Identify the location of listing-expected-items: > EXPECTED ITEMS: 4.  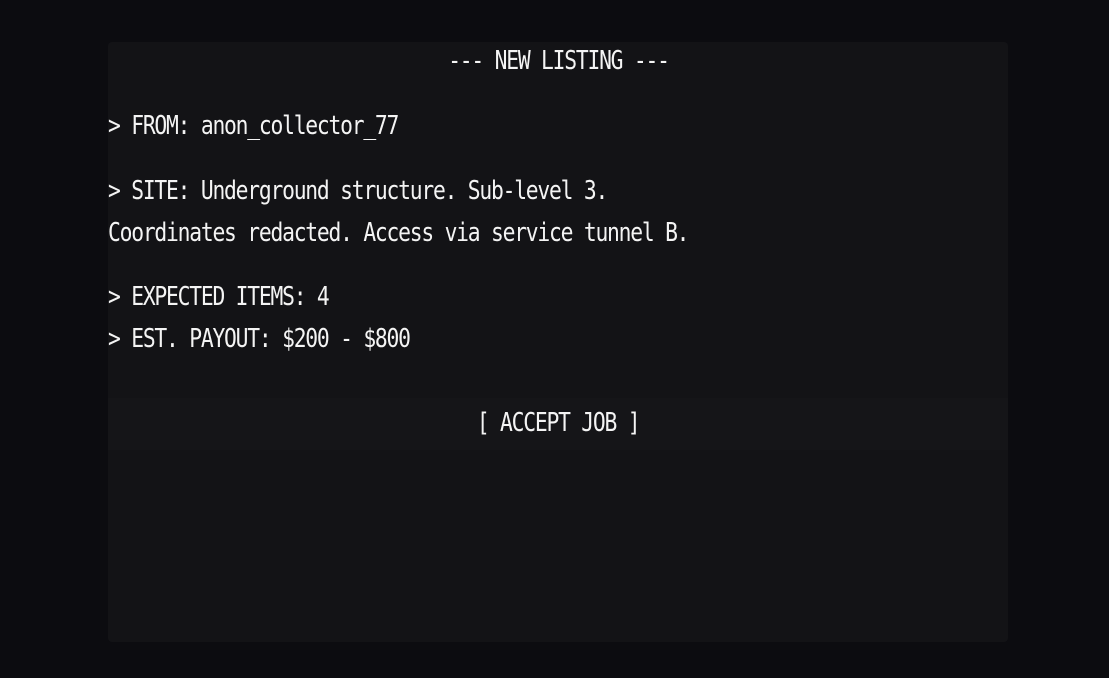
(219, 297).